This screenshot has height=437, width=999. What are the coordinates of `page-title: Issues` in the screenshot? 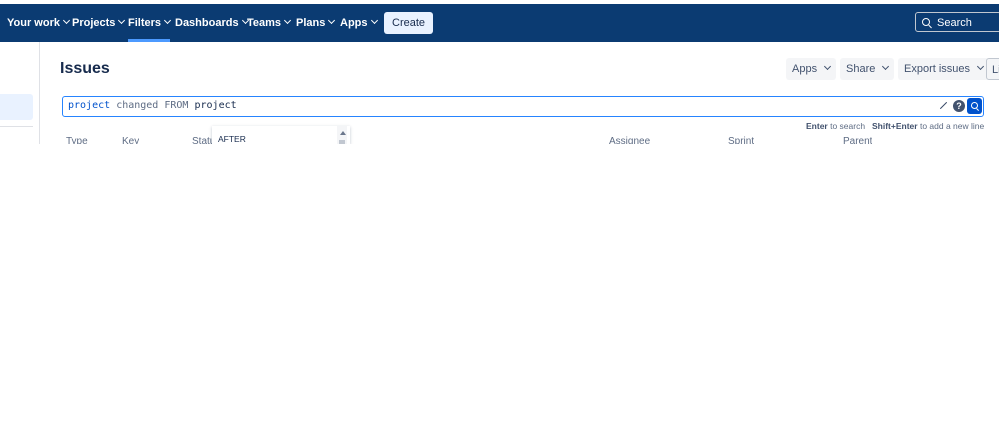 It's located at (85, 68).